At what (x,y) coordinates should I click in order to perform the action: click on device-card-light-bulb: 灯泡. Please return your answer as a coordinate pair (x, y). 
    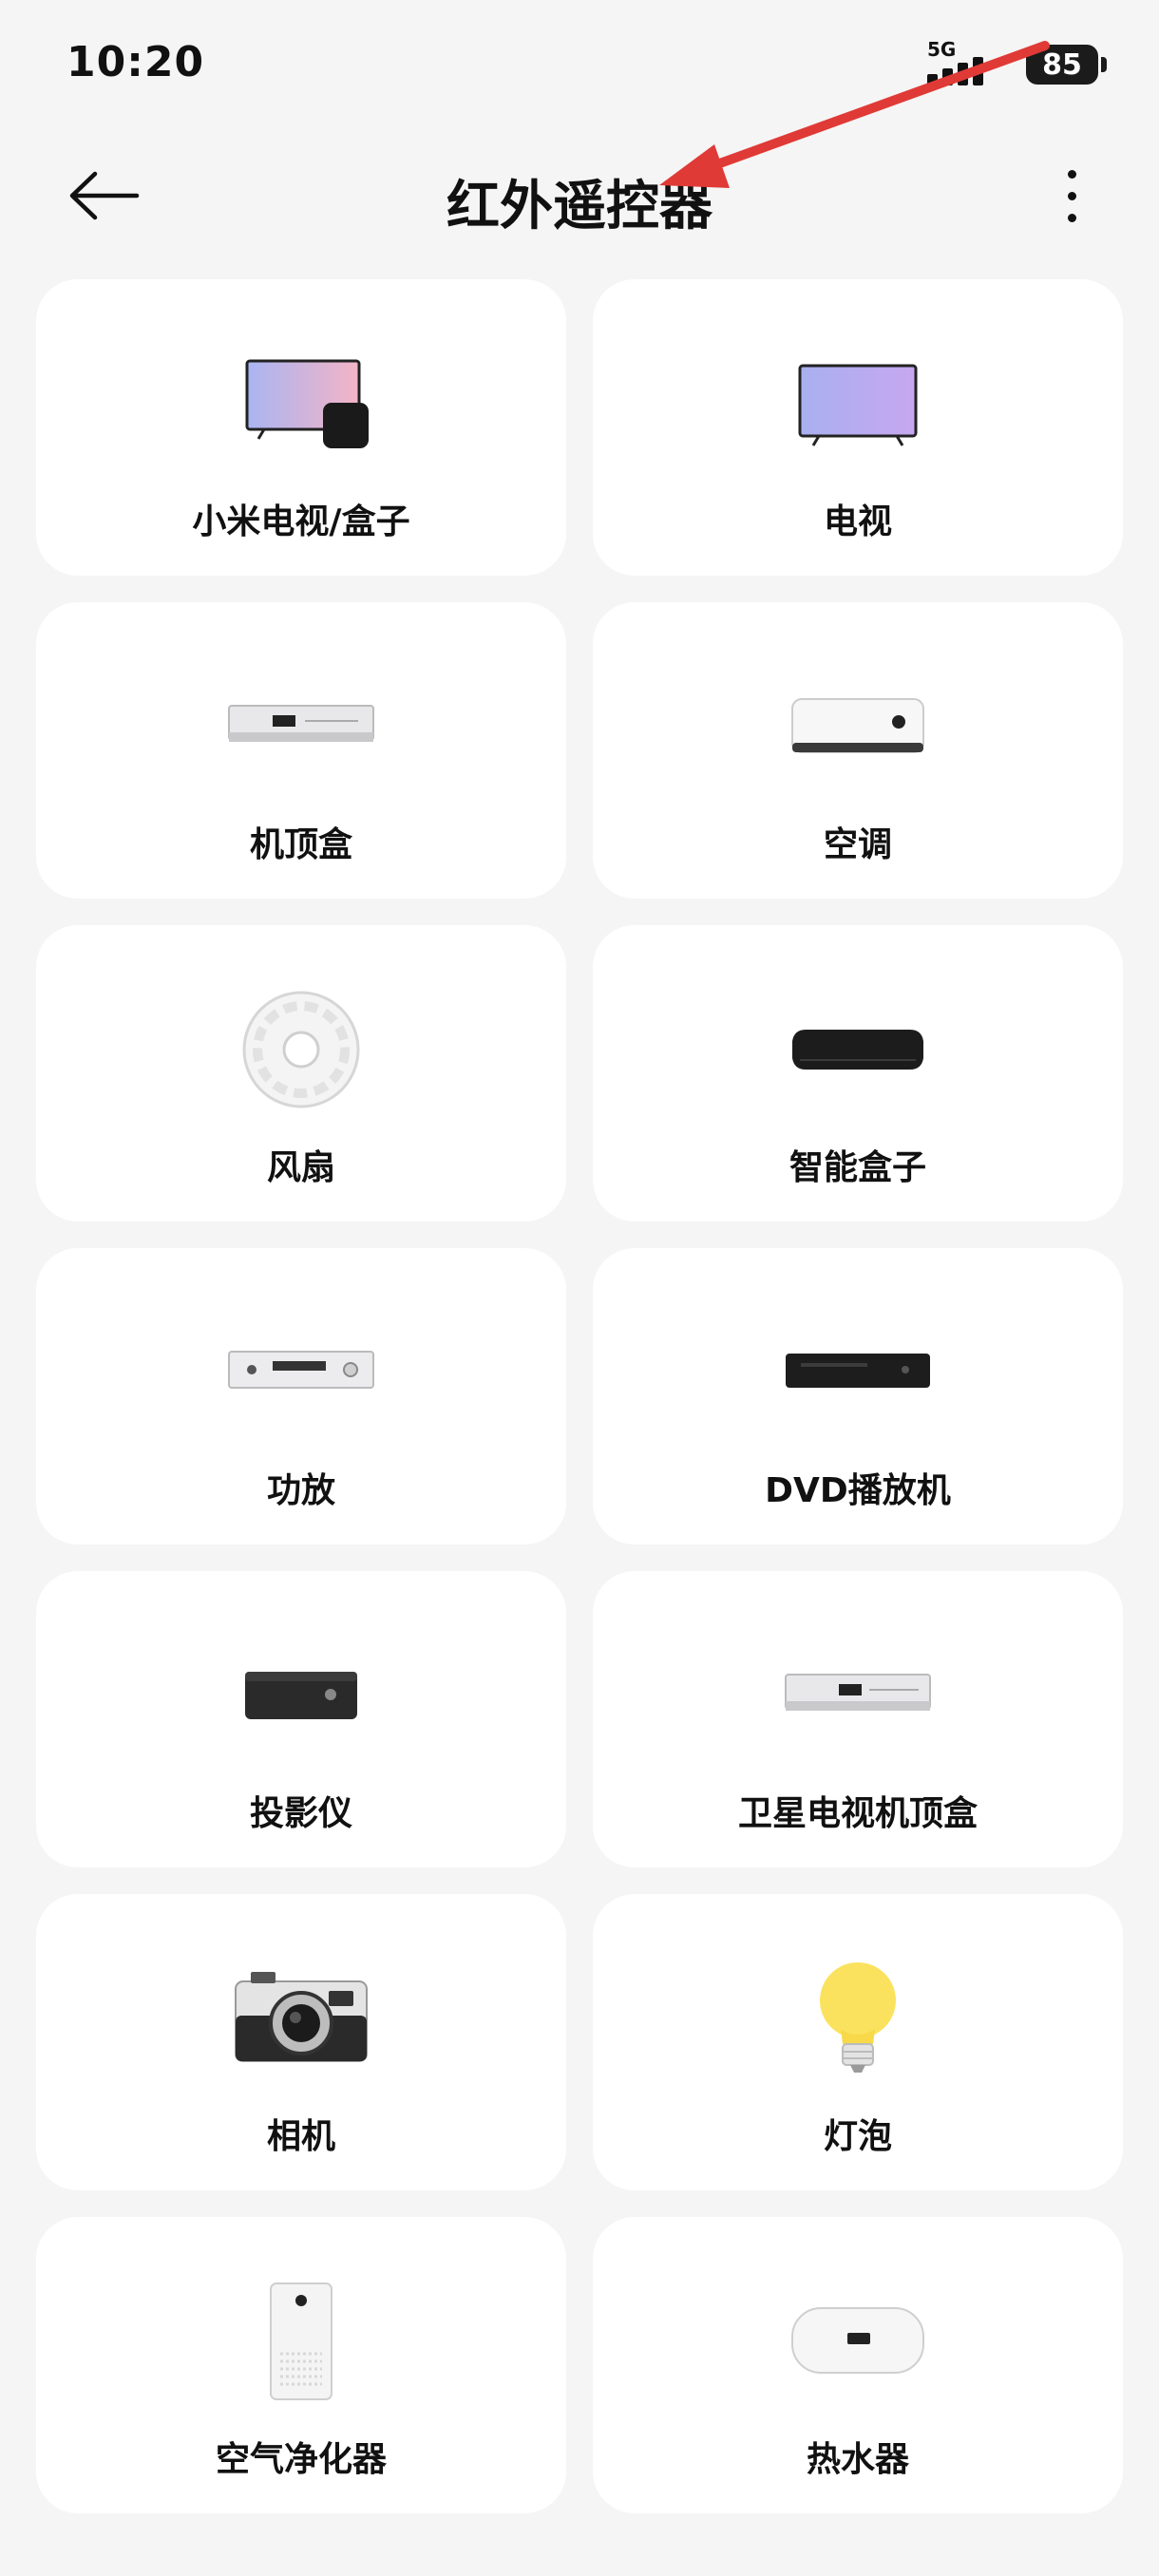
    Looking at the image, I should click on (858, 2042).